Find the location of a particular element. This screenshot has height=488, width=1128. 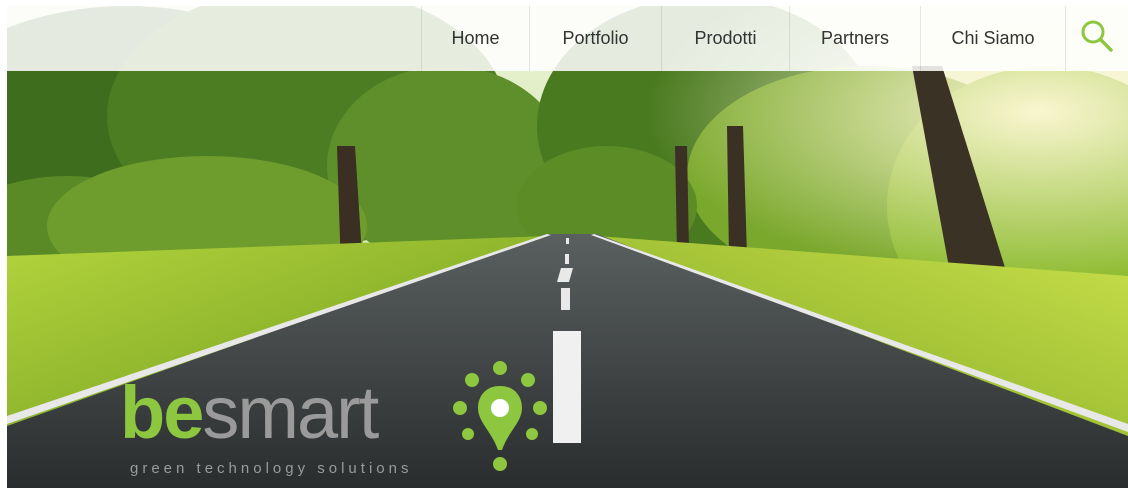

nav-item-chi-siamo: Chi Siamo is located at coordinates (992, 38).